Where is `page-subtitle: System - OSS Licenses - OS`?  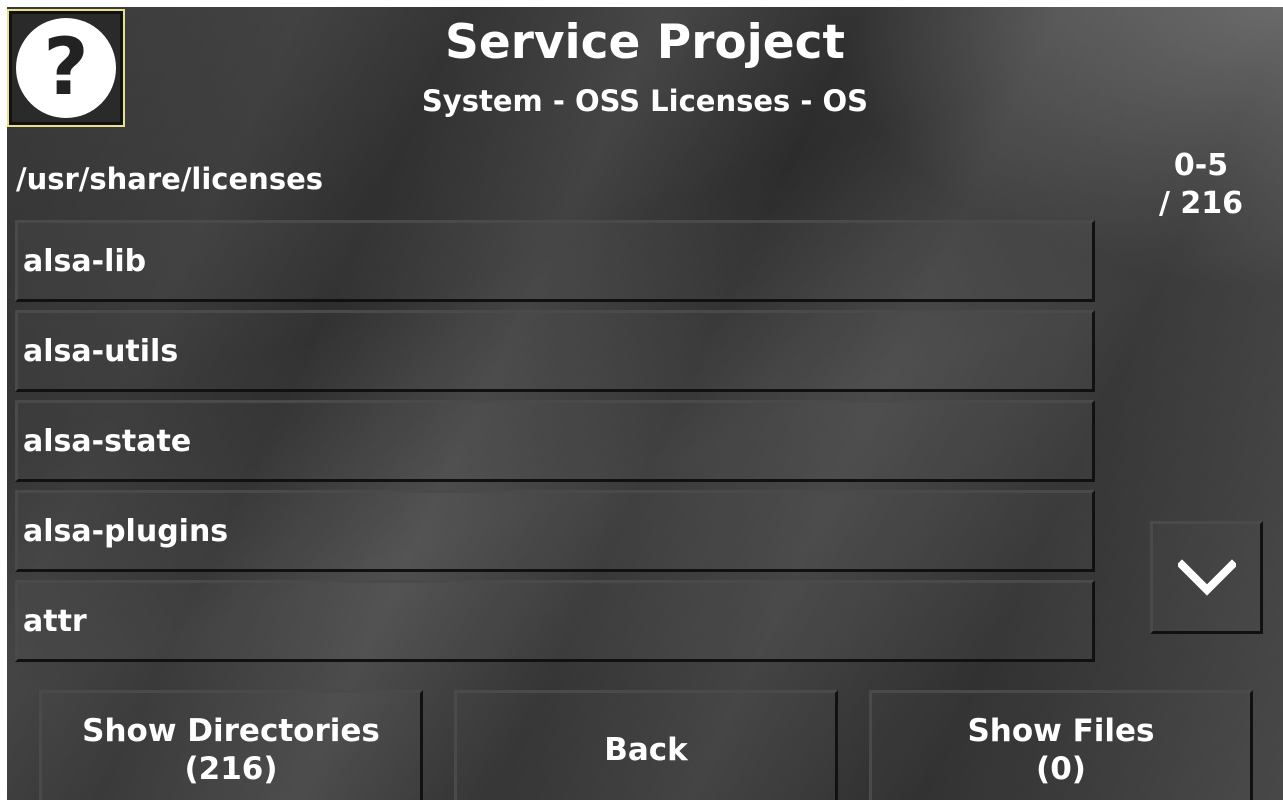 page-subtitle: System - OSS Licenses - OS is located at coordinates (645, 101).